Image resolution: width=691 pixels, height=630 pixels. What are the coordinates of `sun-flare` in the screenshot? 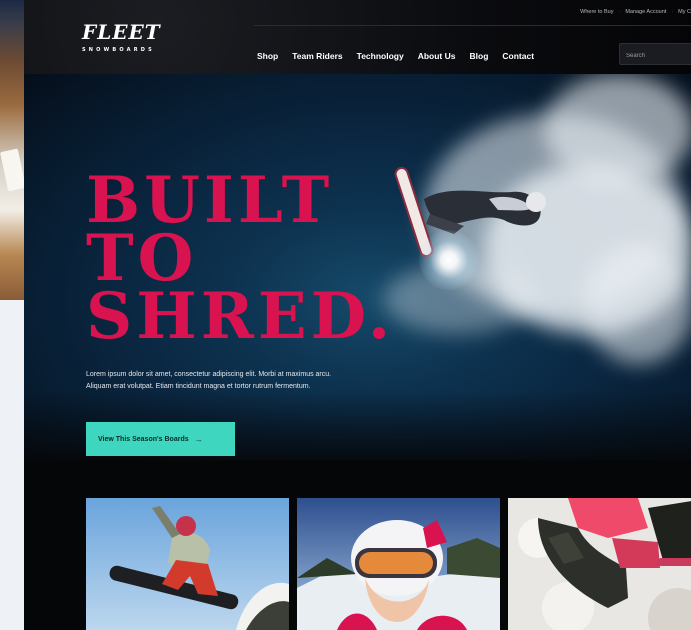 It's located at (449, 260).